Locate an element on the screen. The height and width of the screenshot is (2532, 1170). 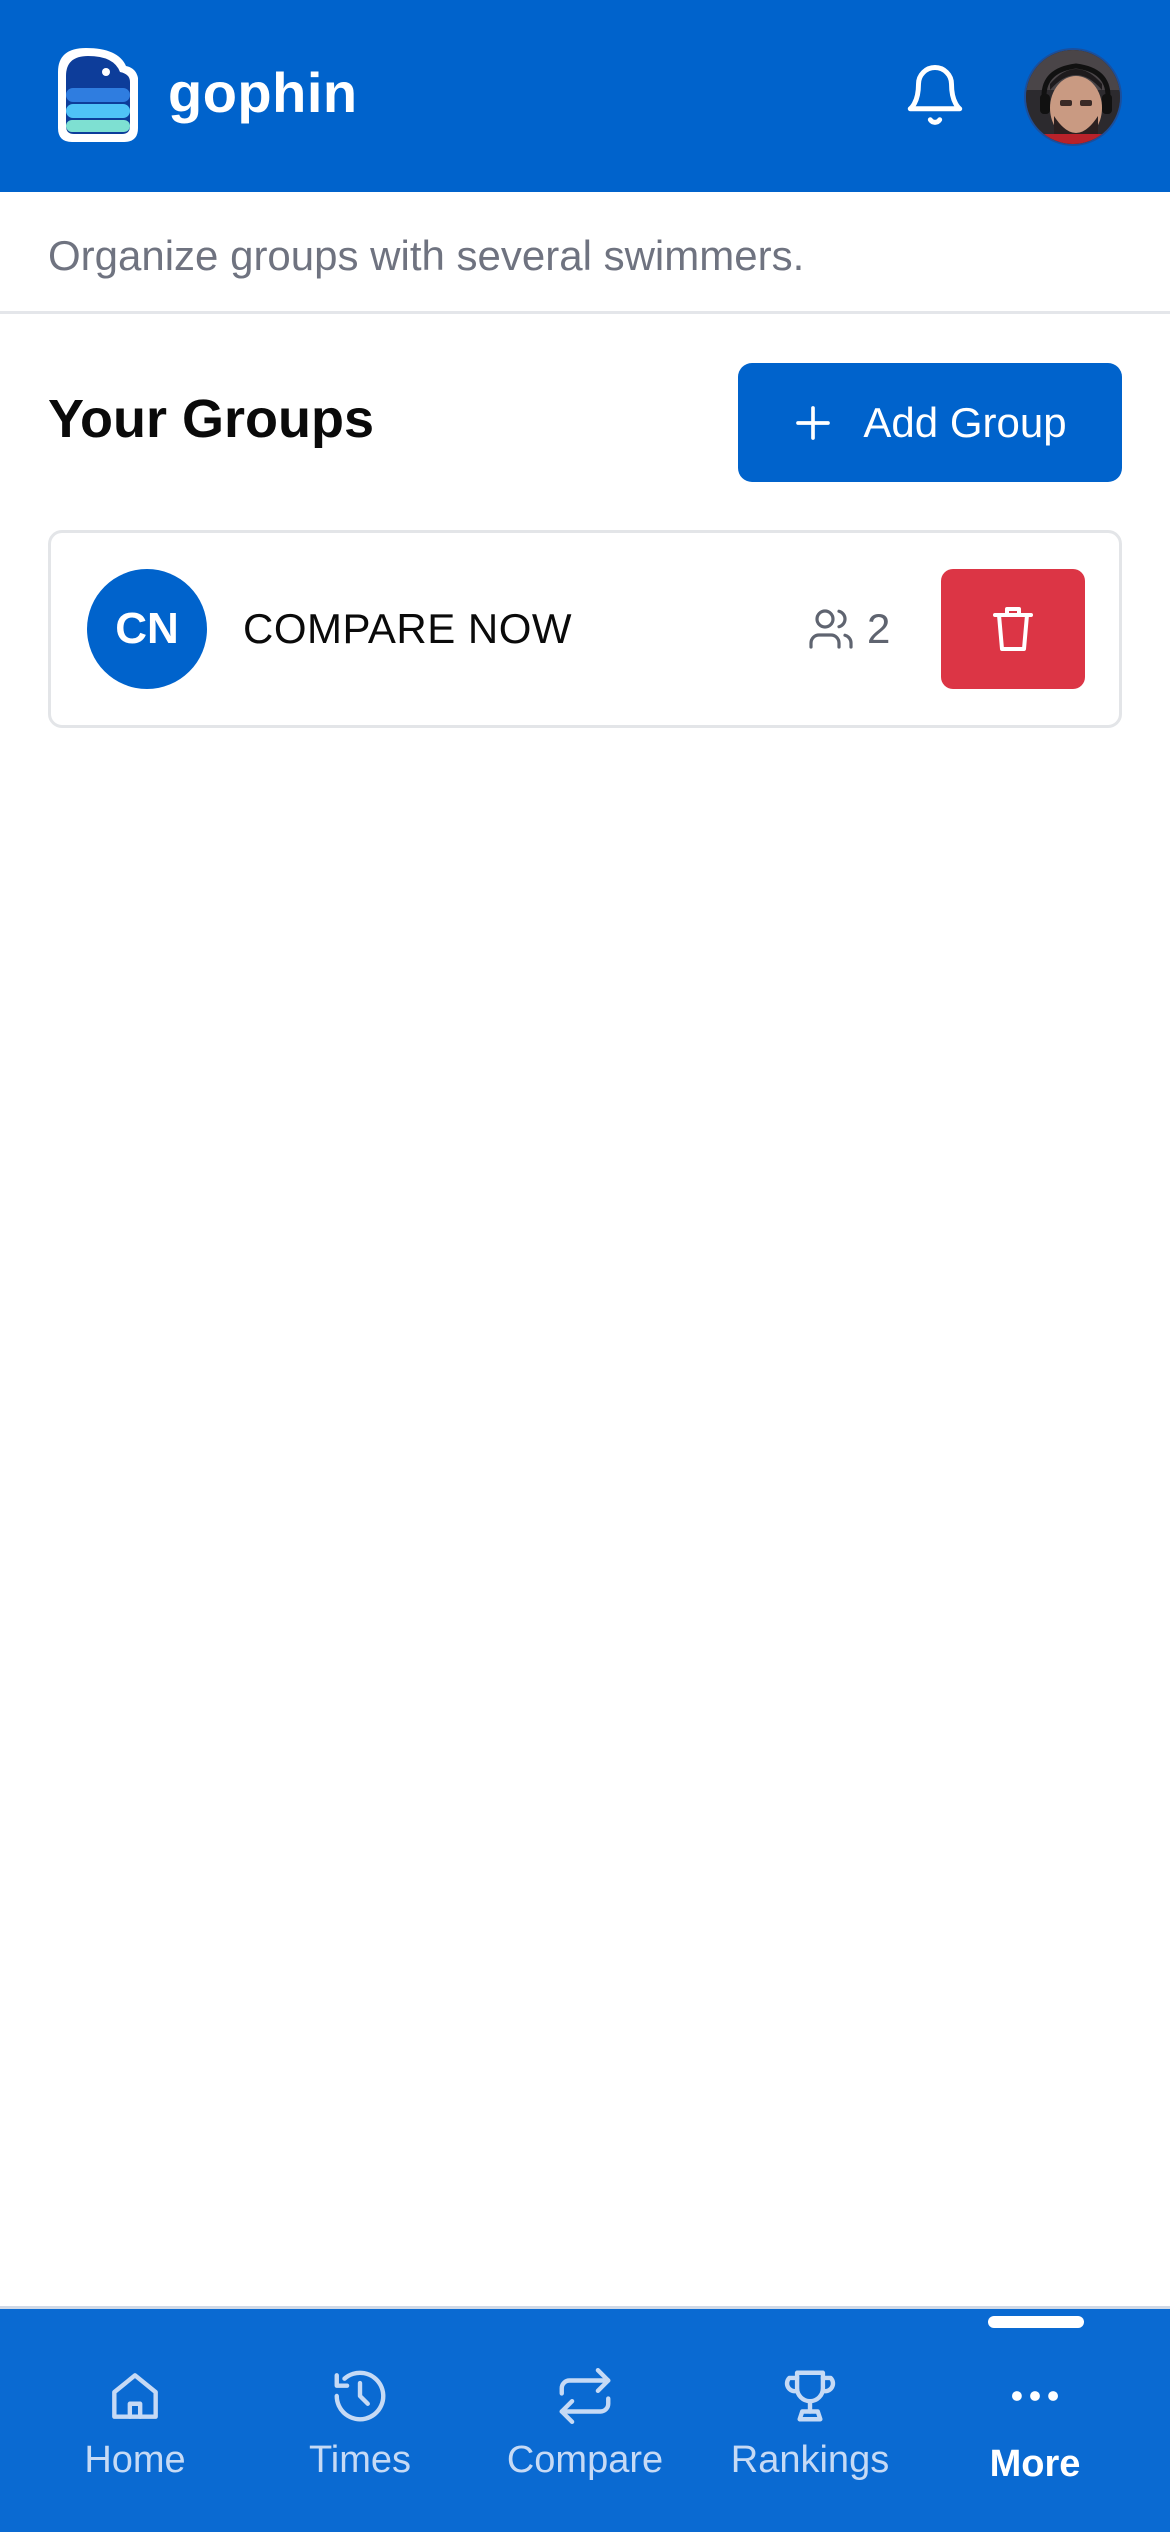
delete-group-button is located at coordinates (1013, 629).